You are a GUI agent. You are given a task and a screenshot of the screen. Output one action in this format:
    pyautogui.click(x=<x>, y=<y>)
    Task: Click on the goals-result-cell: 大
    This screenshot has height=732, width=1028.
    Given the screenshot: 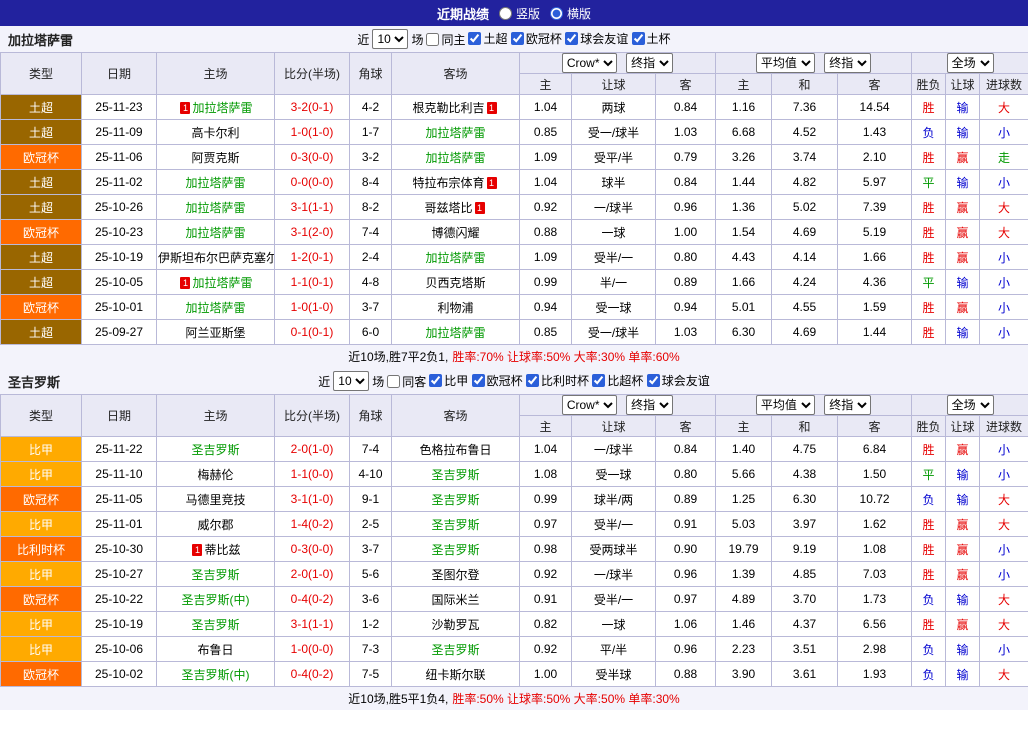 What is the action you would take?
    pyautogui.click(x=1003, y=107)
    